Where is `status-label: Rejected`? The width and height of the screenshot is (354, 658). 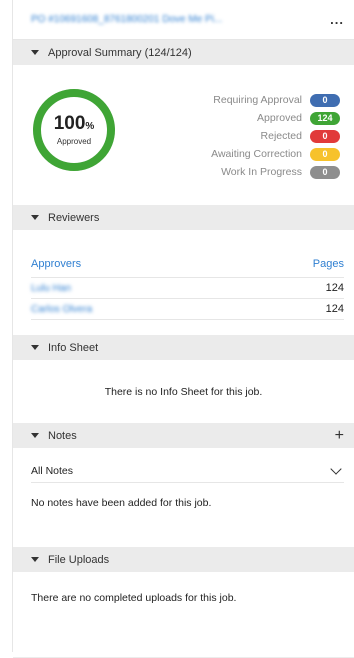 status-label: Rejected is located at coordinates (281, 136).